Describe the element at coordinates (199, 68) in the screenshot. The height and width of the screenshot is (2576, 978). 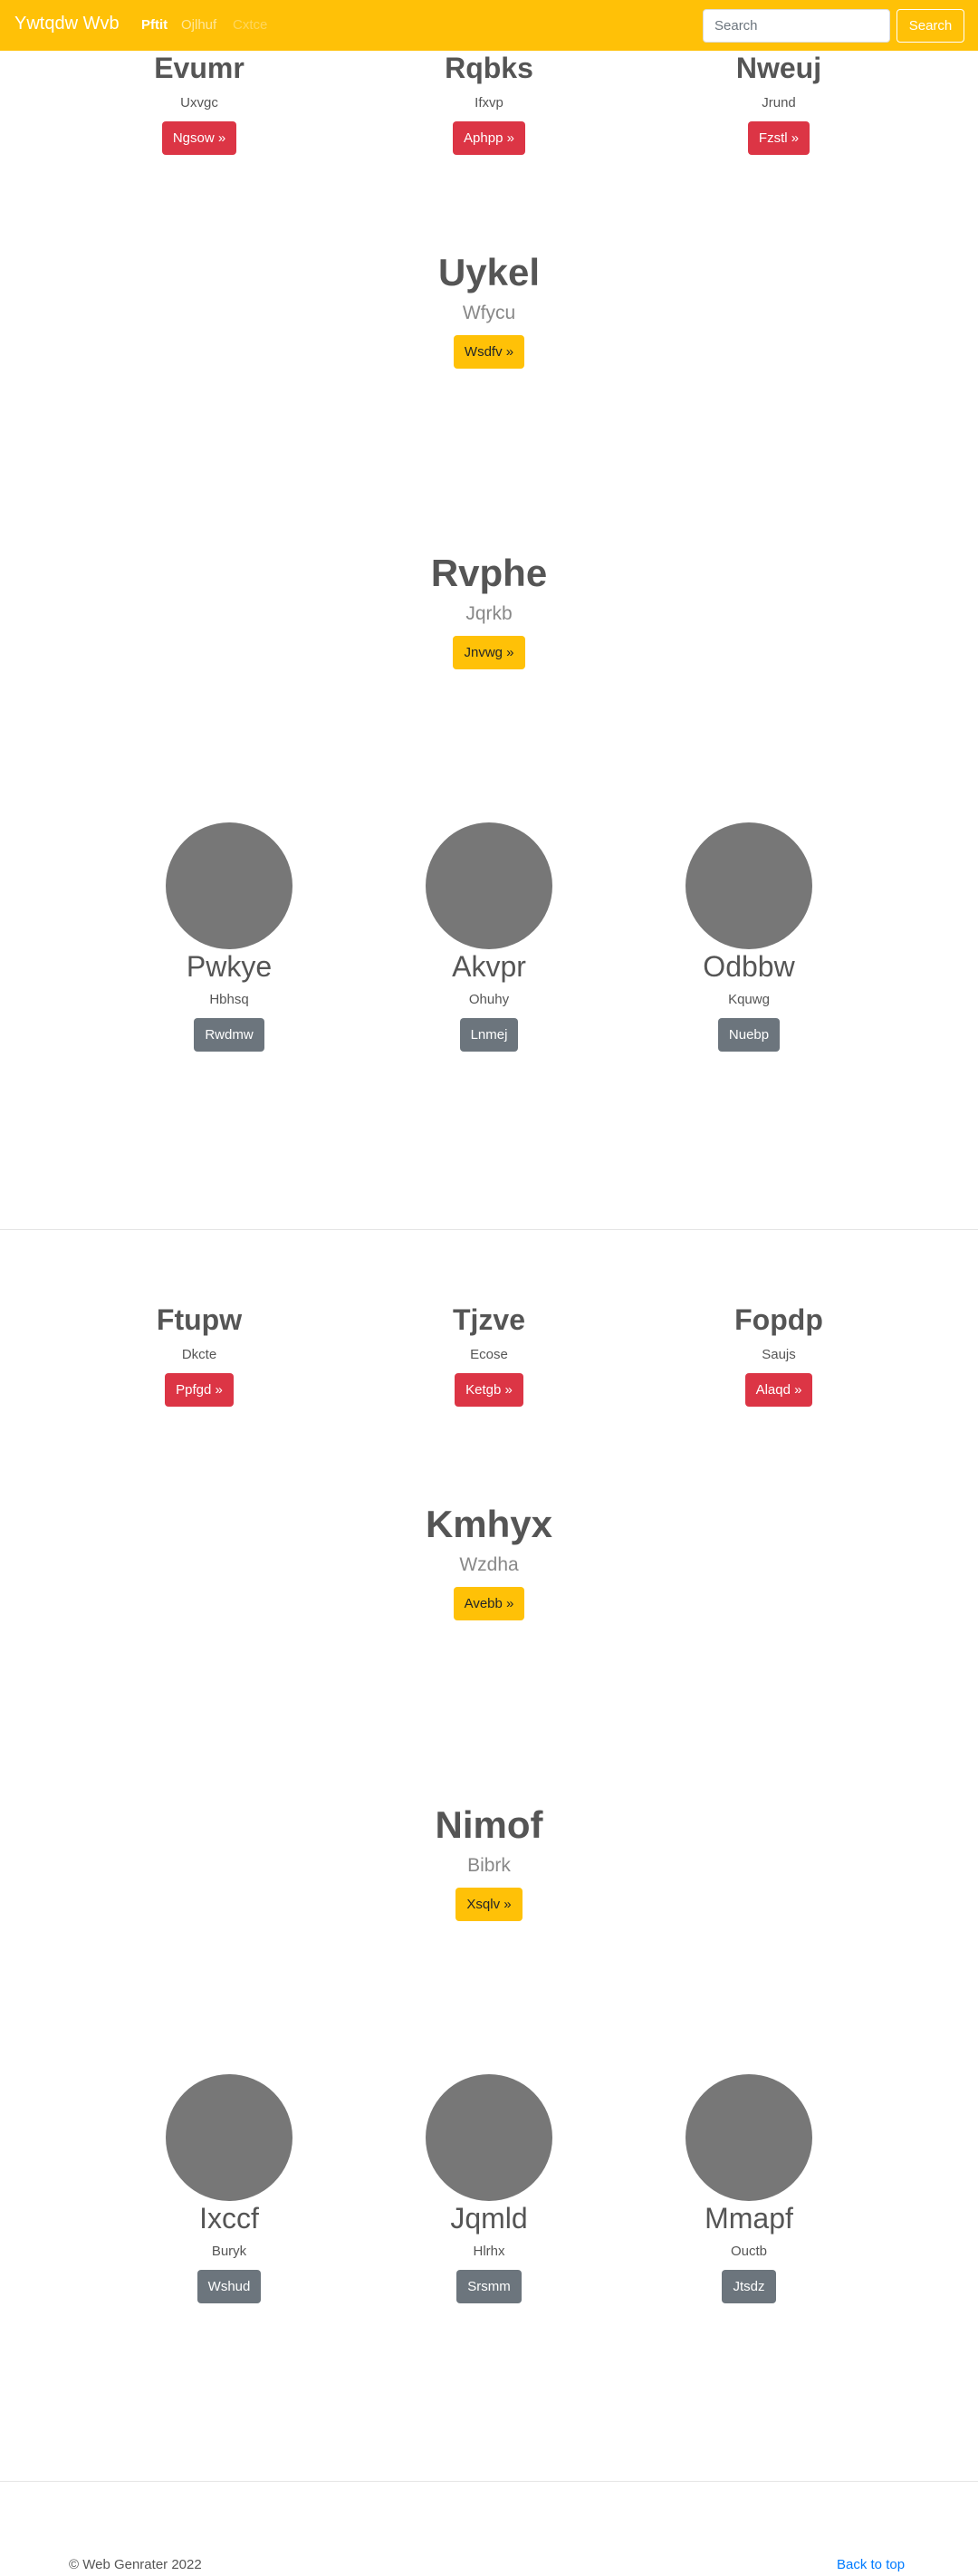
I see `feature-title: Evumr` at that location.